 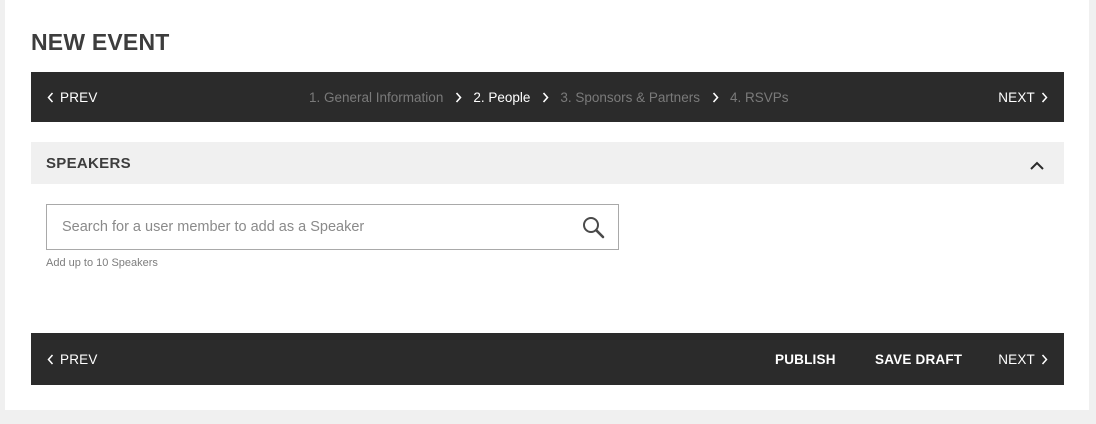 What do you see at coordinates (100, 42) in the screenshot?
I see `page-title: NEW EVENT` at bounding box center [100, 42].